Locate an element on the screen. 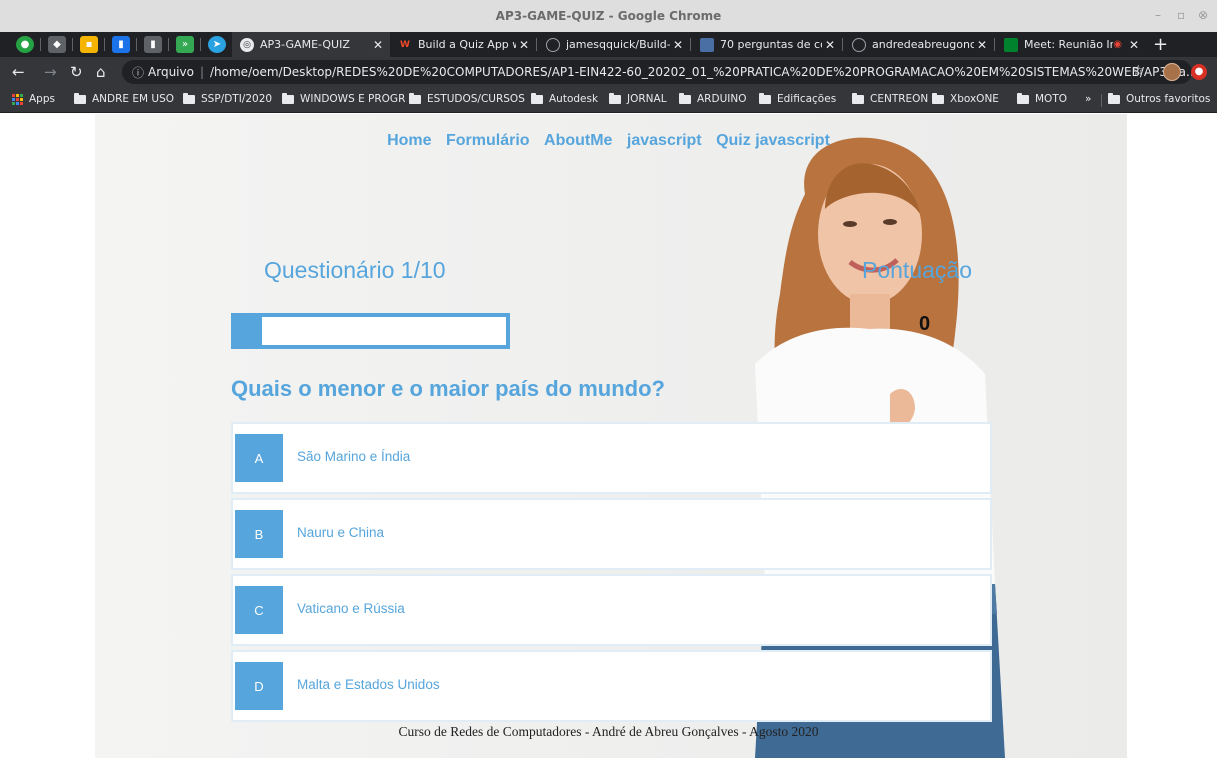 The width and height of the screenshot is (1217, 758). bookmark-folder: JORNAL is located at coordinates (638, 98).